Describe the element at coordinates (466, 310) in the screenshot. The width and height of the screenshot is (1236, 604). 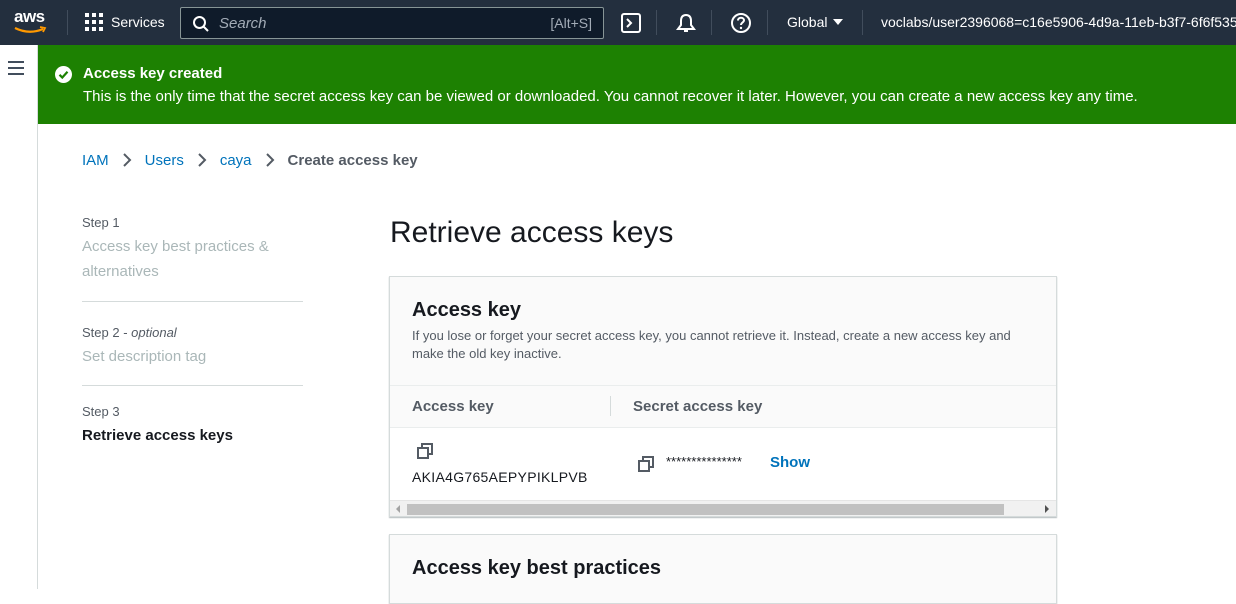
I see `panel-title: Access key` at that location.